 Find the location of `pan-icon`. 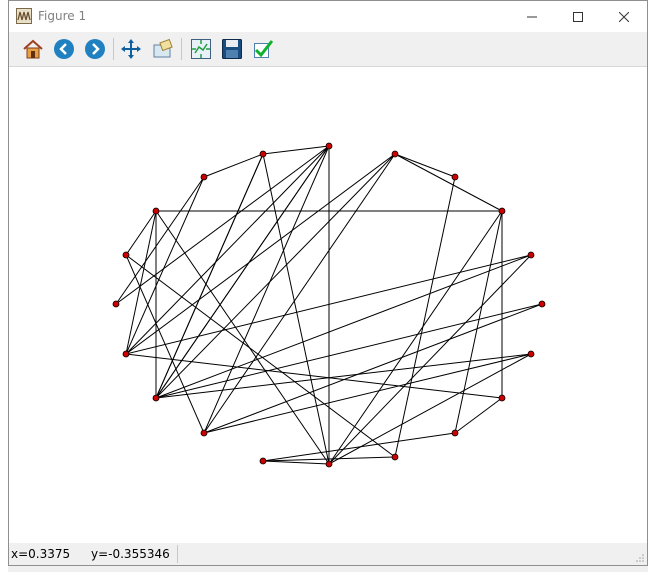

pan-icon is located at coordinates (131, 49).